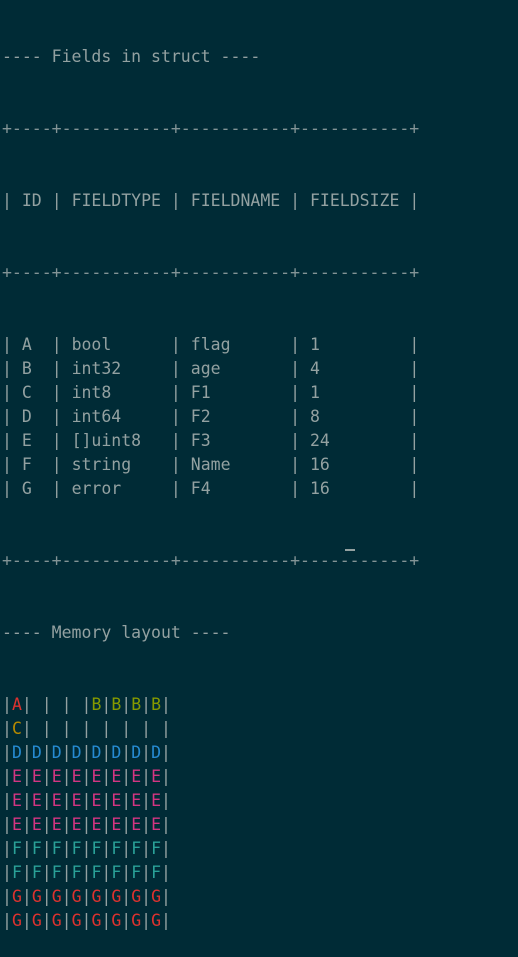 This screenshot has height=957, width=518. What do you see at coordinates (16, 728) in the screenshot?
I see `memory-cell: C` at bounding box center [16, 728].